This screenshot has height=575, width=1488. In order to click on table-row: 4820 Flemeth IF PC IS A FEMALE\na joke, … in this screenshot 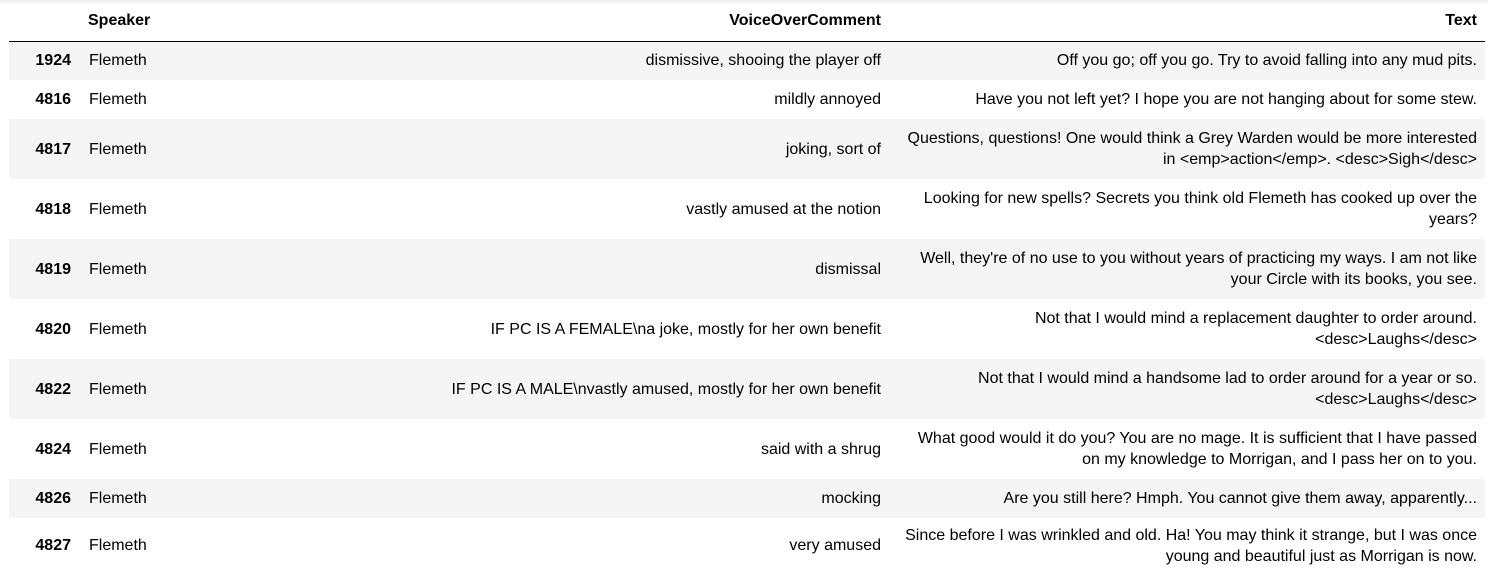, I will do `click(747, 329)`.